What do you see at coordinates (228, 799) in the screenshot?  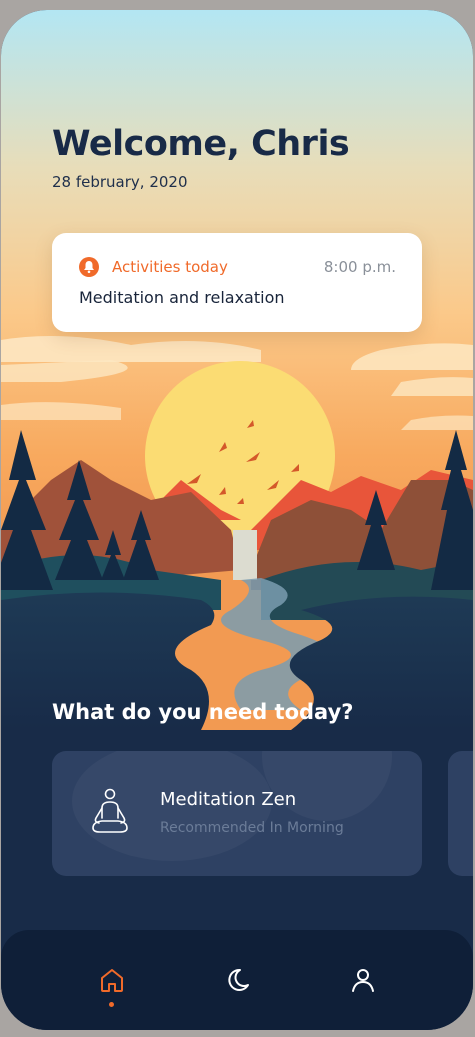 I see `recommendation-title: Meditation Zen` at bounding box center [228, 799].